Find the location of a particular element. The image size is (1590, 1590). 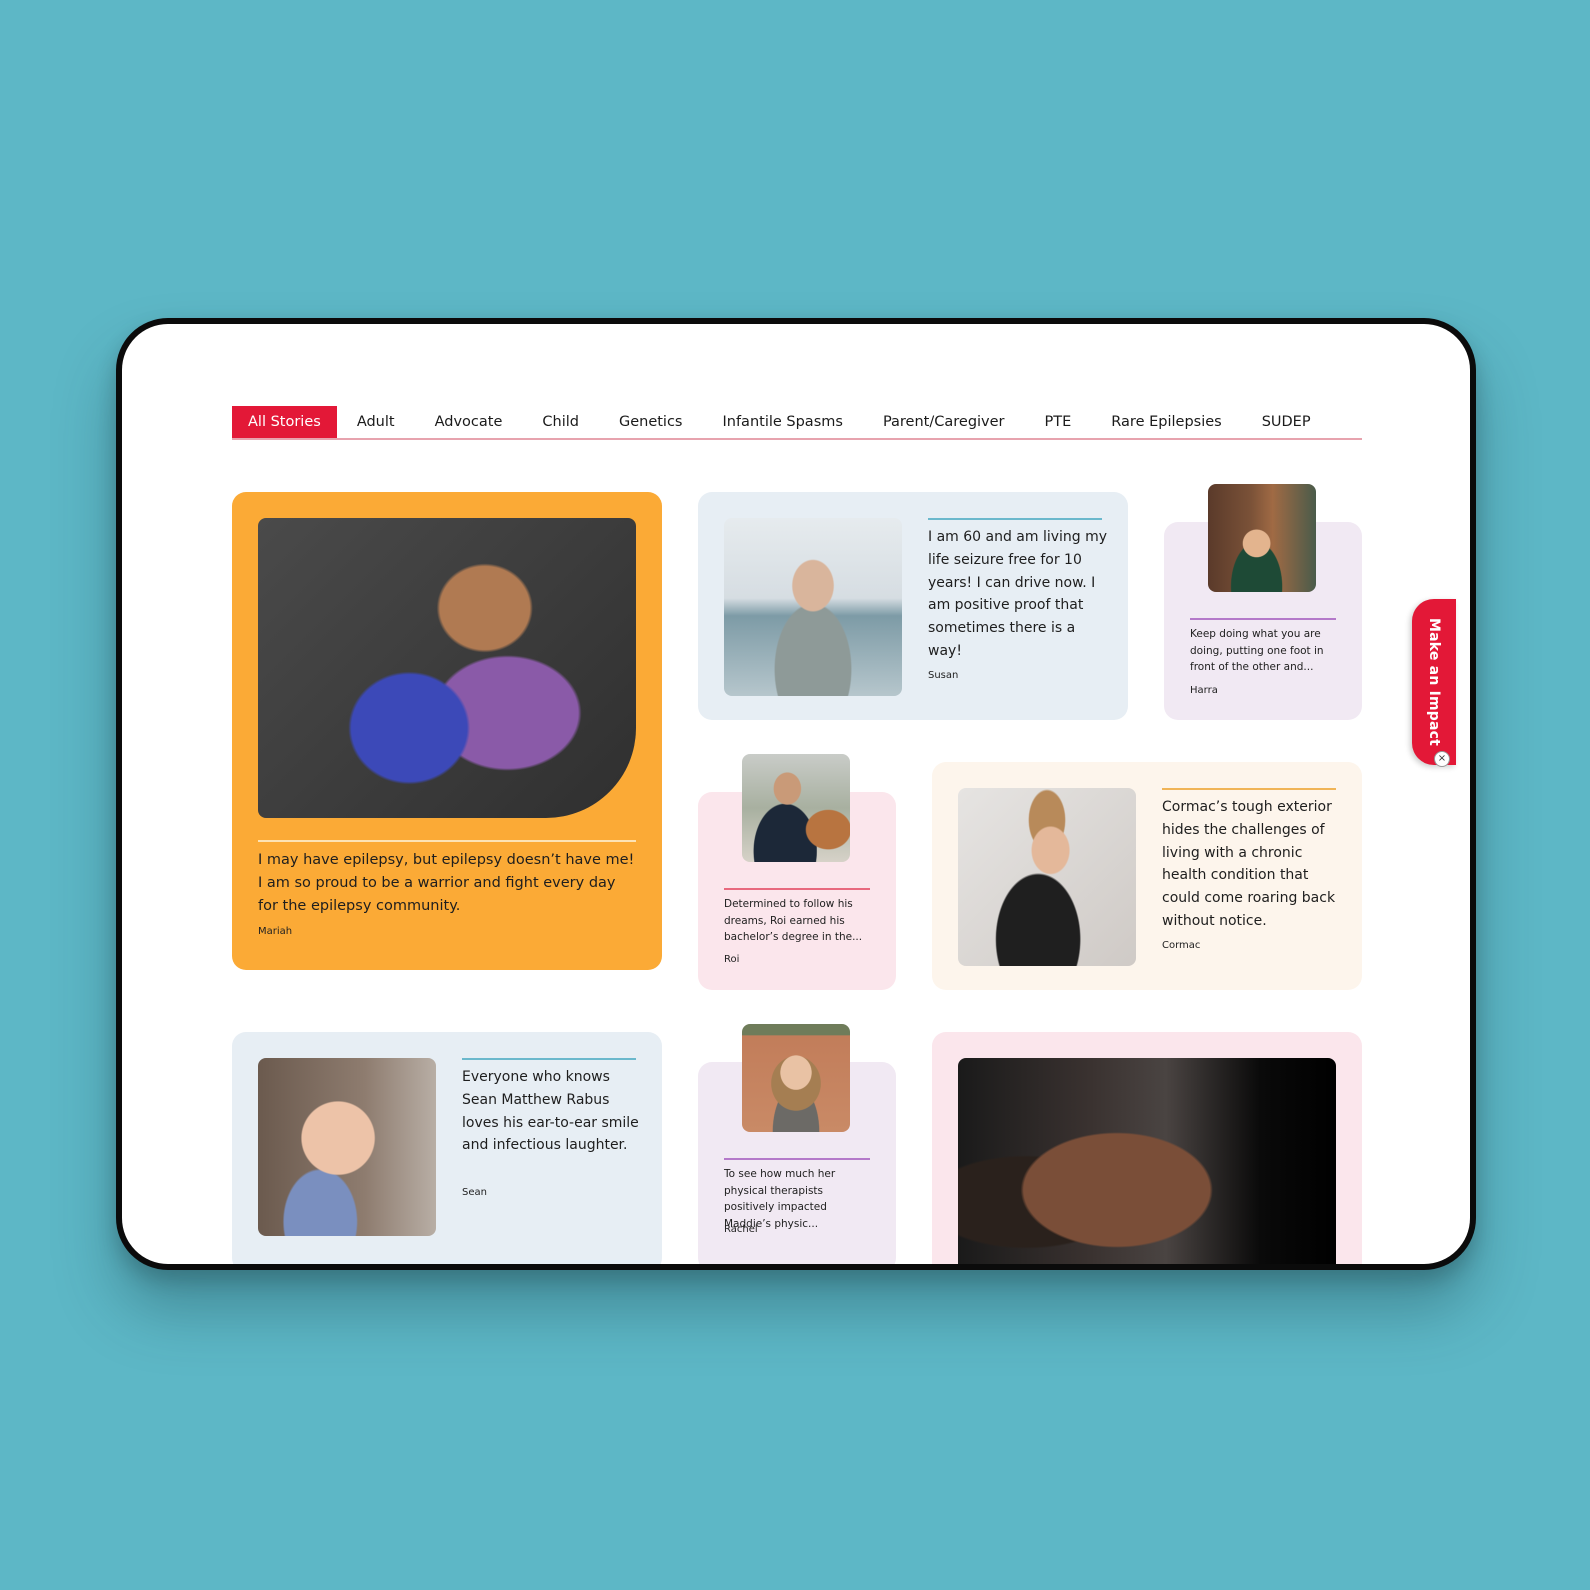

close-icon: × is located at coordinates (1442, 759).